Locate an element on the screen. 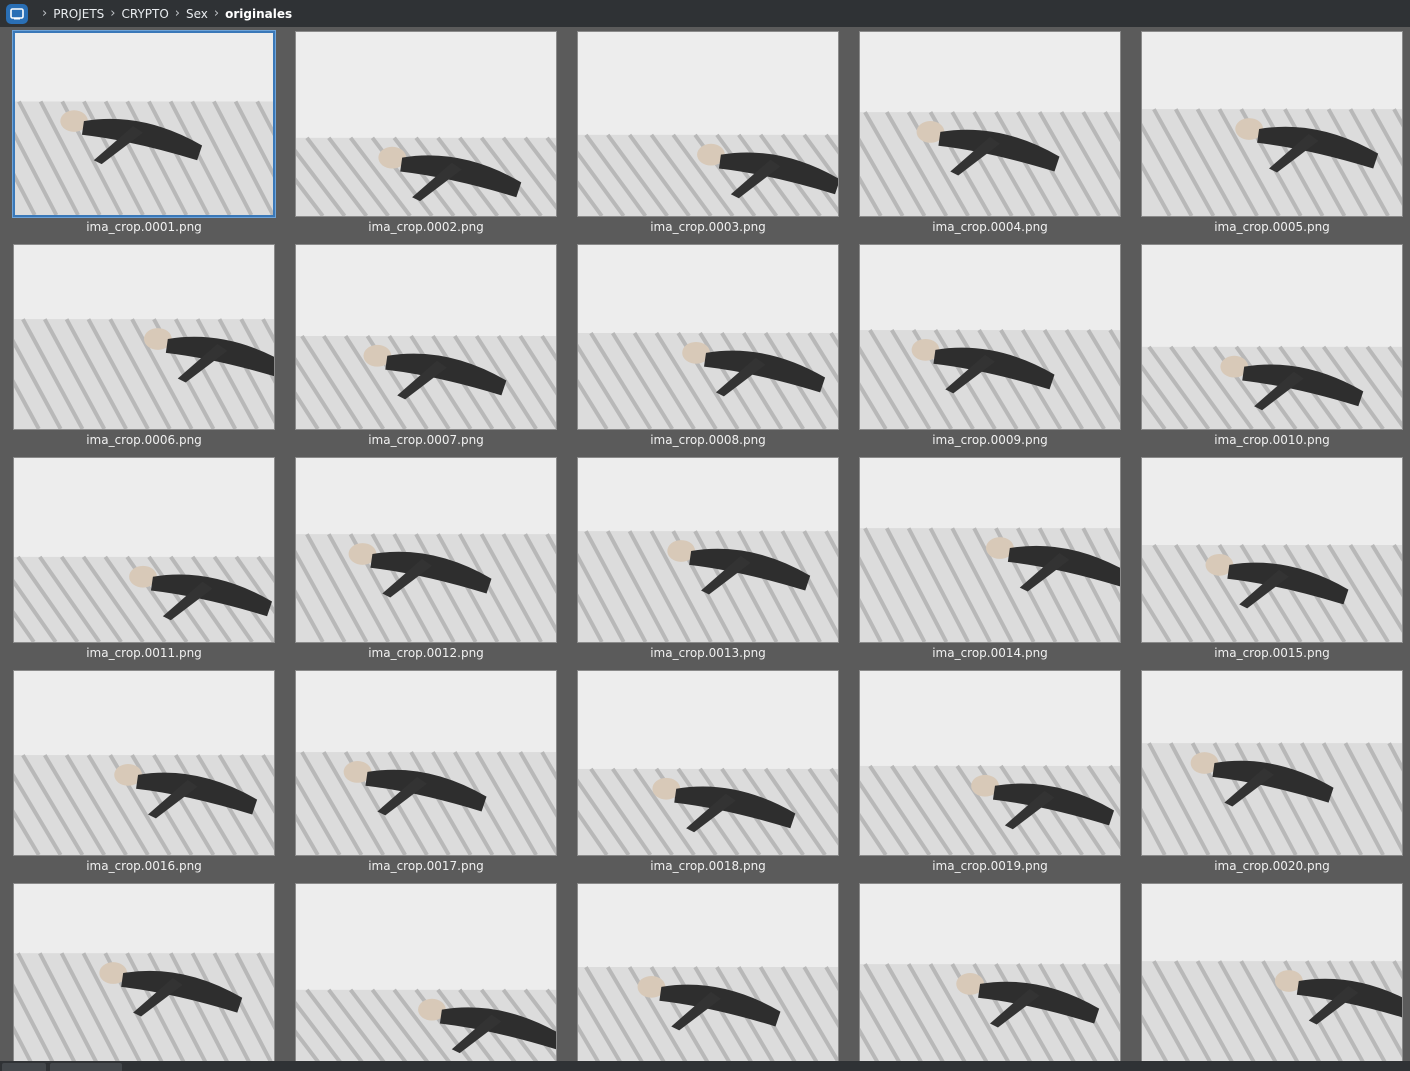 Image resolution: width=1410 pixels, height=1071 pixels. thumbnail-item: ima_crop.0012.png is located at coordinates (426, 559).